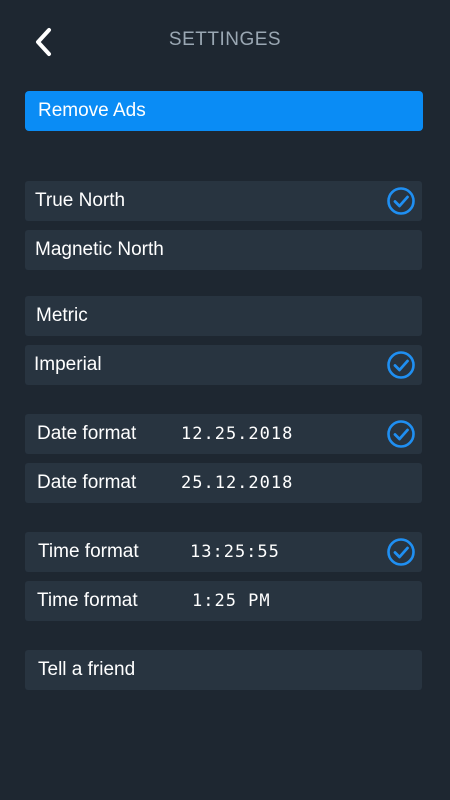 This screenshot has height=800, width=450. I want to click on date-format-value: 12.25.2018, so click(237, 434).